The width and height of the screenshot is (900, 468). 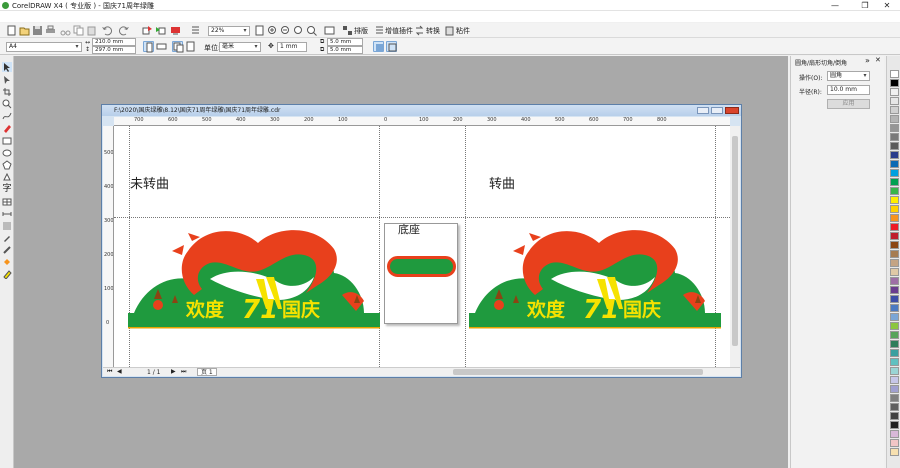 I want to click on zoom-page-width-icon, so click(x=329, y=30).